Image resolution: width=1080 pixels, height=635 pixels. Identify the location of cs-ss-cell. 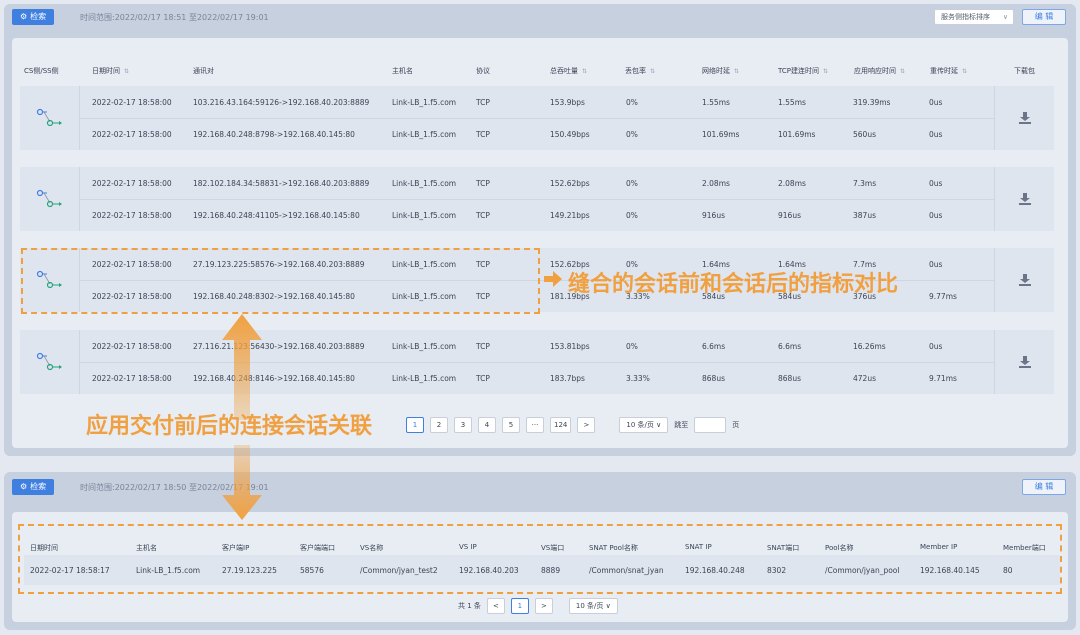
(50, 118).